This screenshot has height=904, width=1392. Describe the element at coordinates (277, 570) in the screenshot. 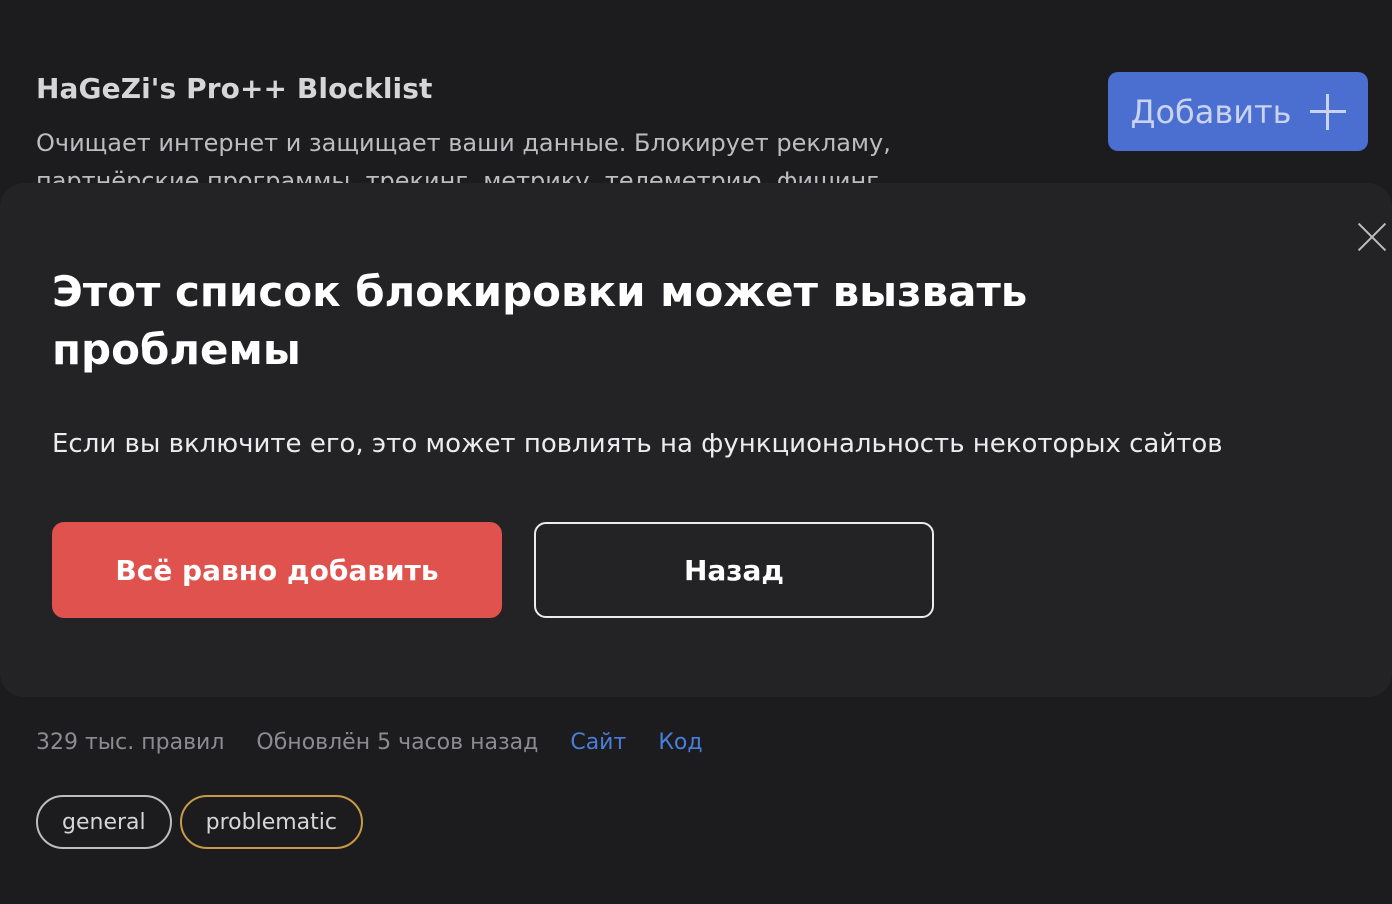

I see `add-anyway-button: Всё равно добавить` at that location.